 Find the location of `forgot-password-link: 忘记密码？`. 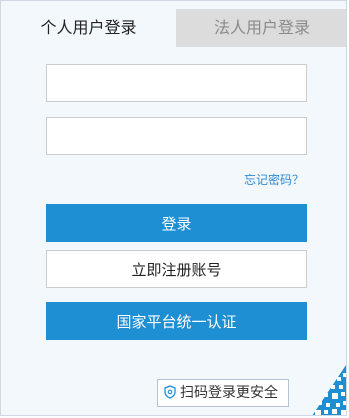

forgot-password-link: 忘记密码？ is located at coordinates (274, 179).